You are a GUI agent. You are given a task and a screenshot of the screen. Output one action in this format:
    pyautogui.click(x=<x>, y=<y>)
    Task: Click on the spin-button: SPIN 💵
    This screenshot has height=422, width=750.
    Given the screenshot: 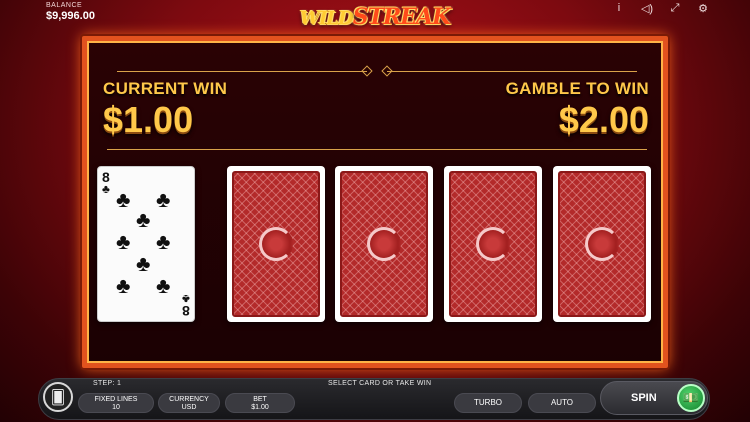 What is the action you would take?
    pyautogui.click(x=654, y=398)
    